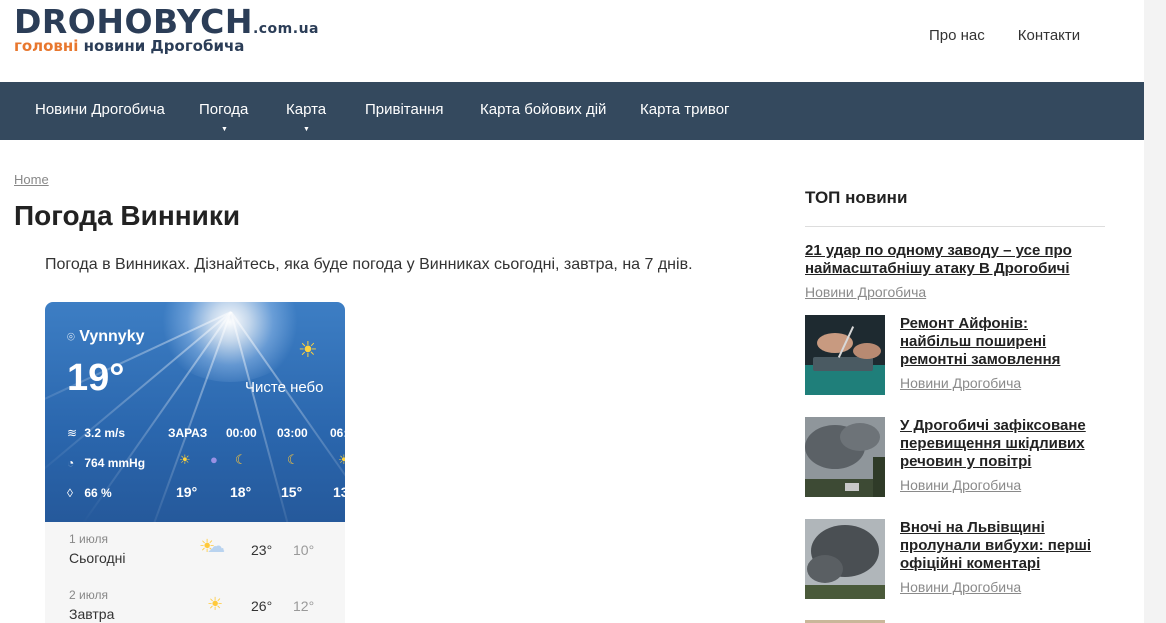 This screenshot has width=1166, height=623. What do you see at coordinates (262, 550) in the screenshot?
I see `day-high: 23°` at bounding box center [262, 550].